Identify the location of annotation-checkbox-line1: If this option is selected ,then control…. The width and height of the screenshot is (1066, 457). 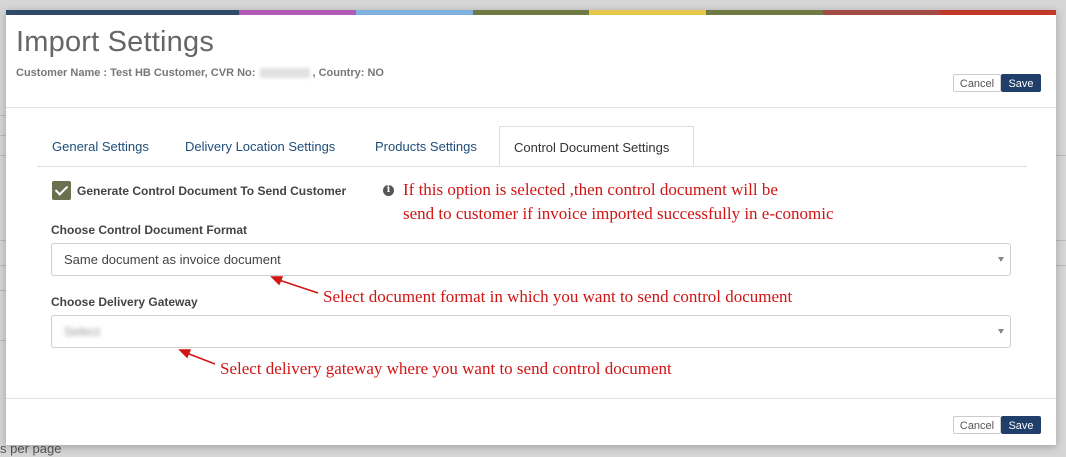
(590, 189).